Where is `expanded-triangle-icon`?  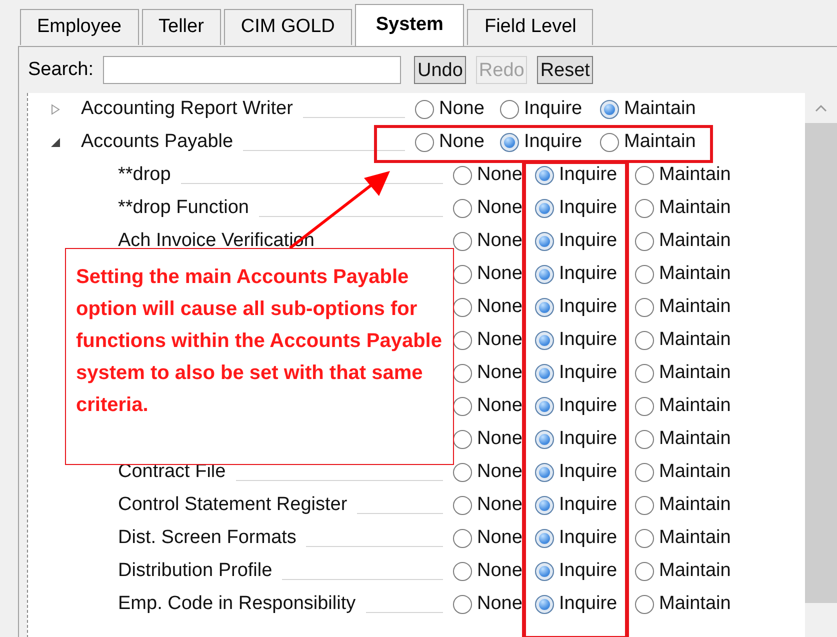 expanded-triangle-icon is located at coordinates (55, 142).